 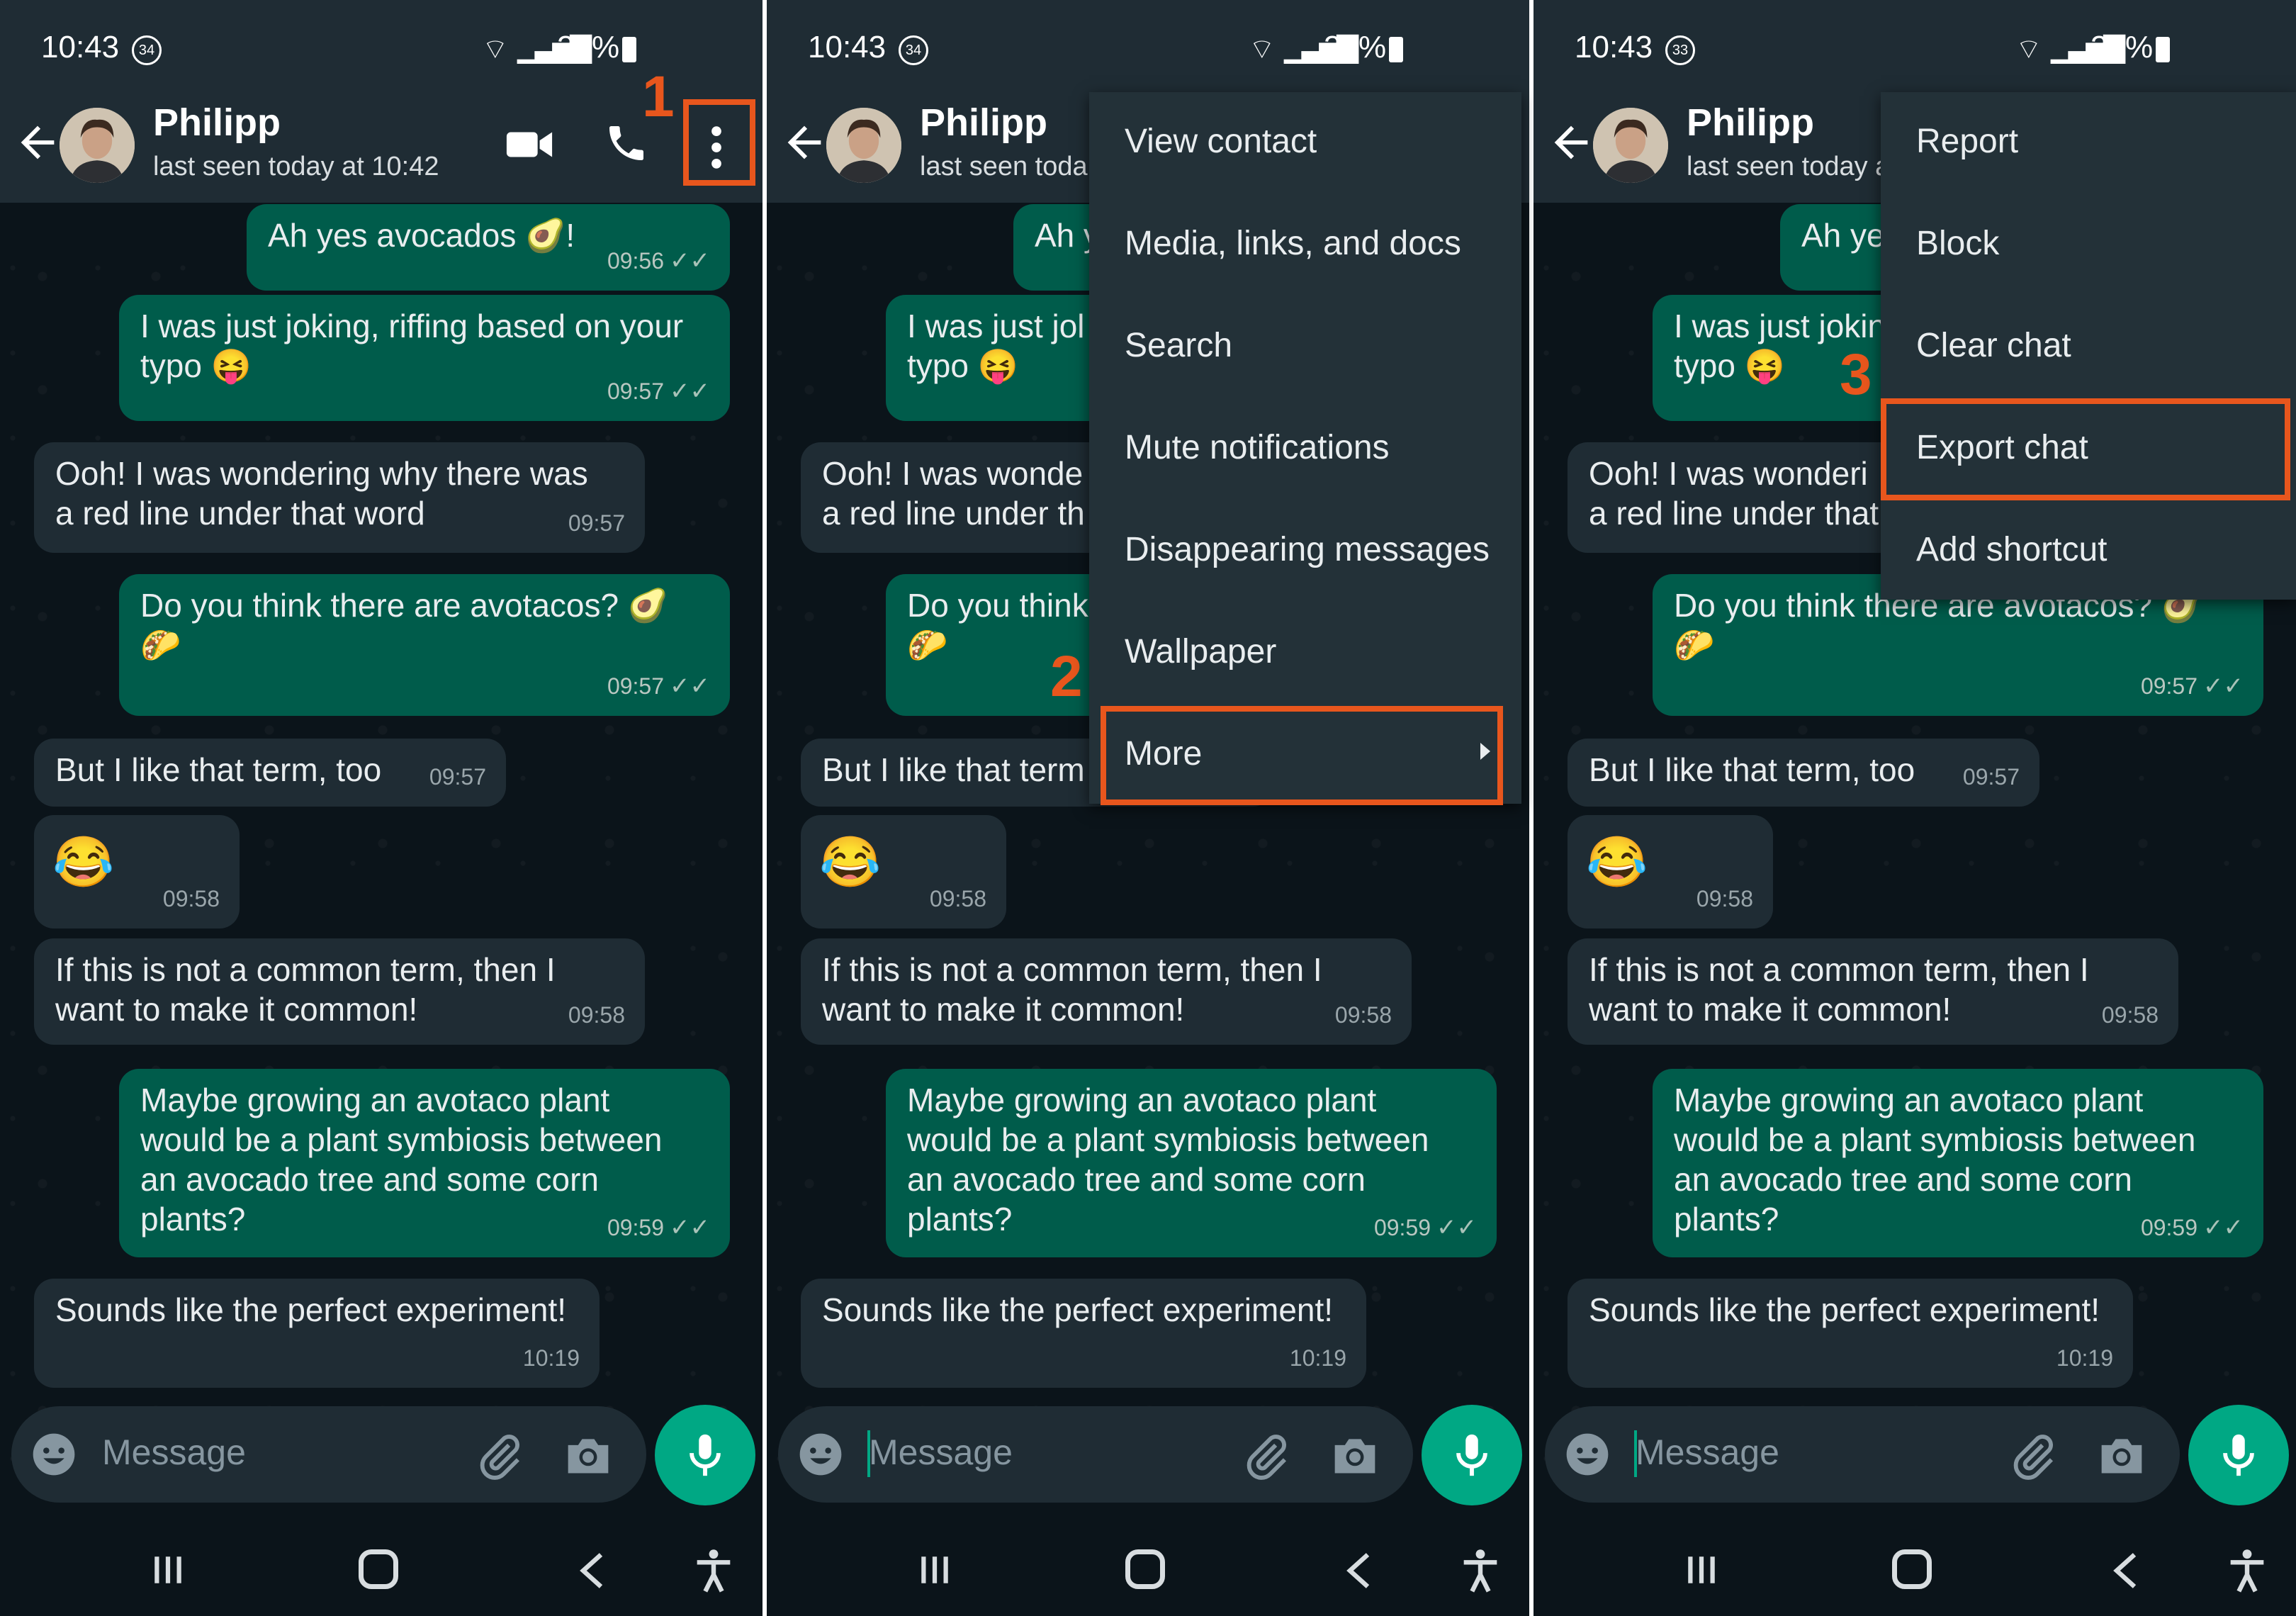 What do you see at coordinates (488, 247) in the screenshot?
I see `message-bubble: Ah yes avocados 🥑! 09:56 ✓✓` at bounding box center [488, 247].